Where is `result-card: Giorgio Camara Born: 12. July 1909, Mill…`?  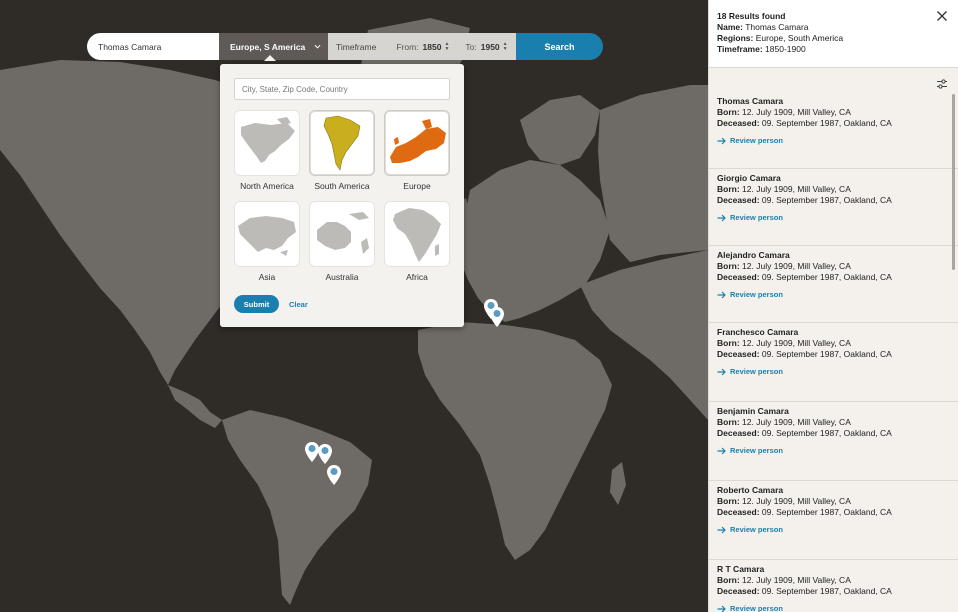
result-card: Giorgio Camara Born: 12. July 1909, Mill… is located at coordinates (833, 207).